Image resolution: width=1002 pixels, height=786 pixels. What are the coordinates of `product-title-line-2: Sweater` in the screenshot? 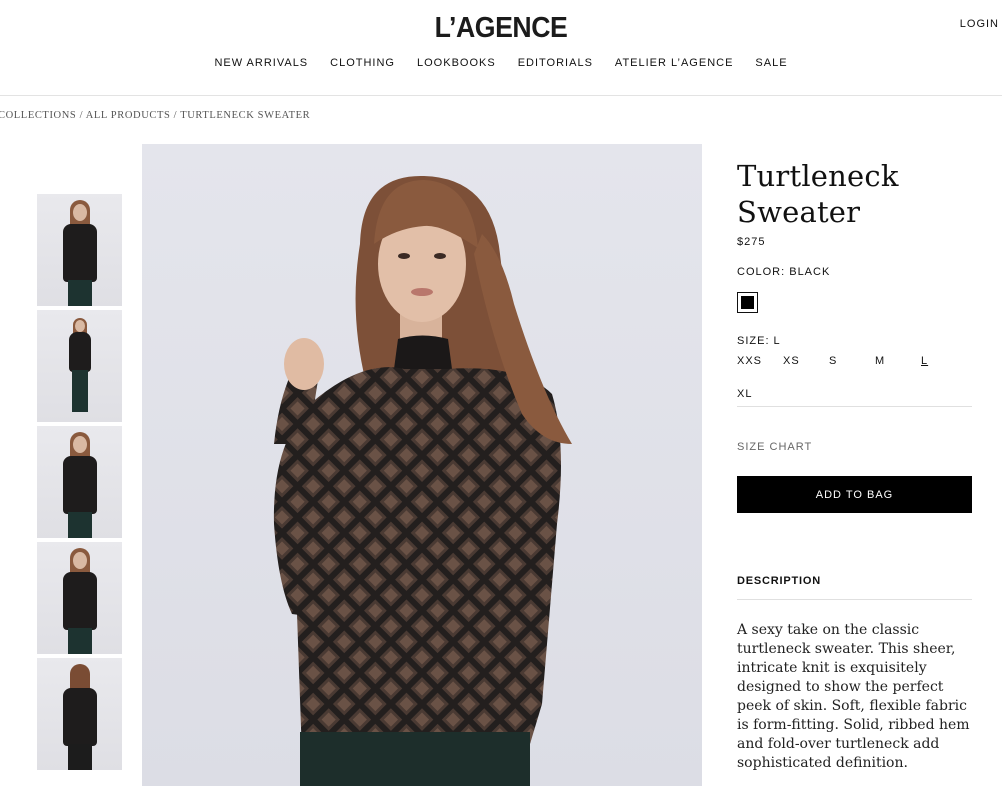 It's located at (799, 212).